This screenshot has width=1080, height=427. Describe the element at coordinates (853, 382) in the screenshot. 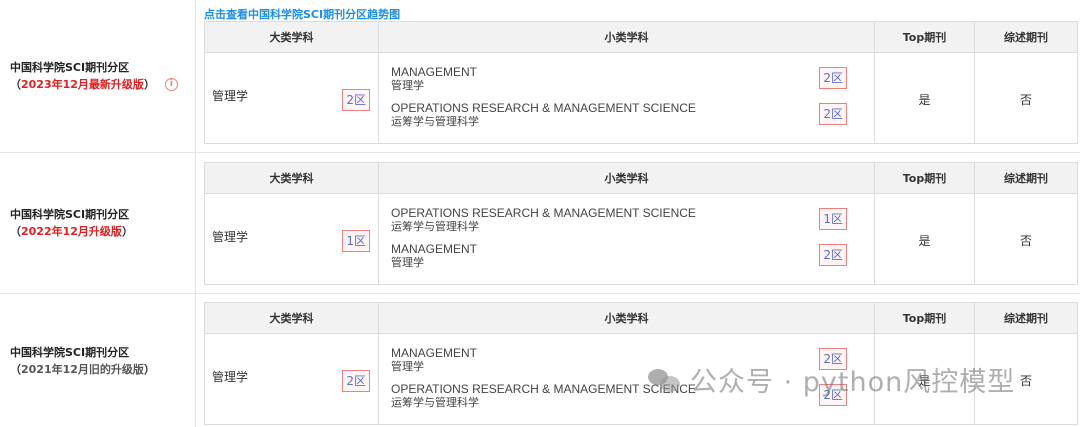

I see `watermark-text: 公众号 · python风控模型` at that location.